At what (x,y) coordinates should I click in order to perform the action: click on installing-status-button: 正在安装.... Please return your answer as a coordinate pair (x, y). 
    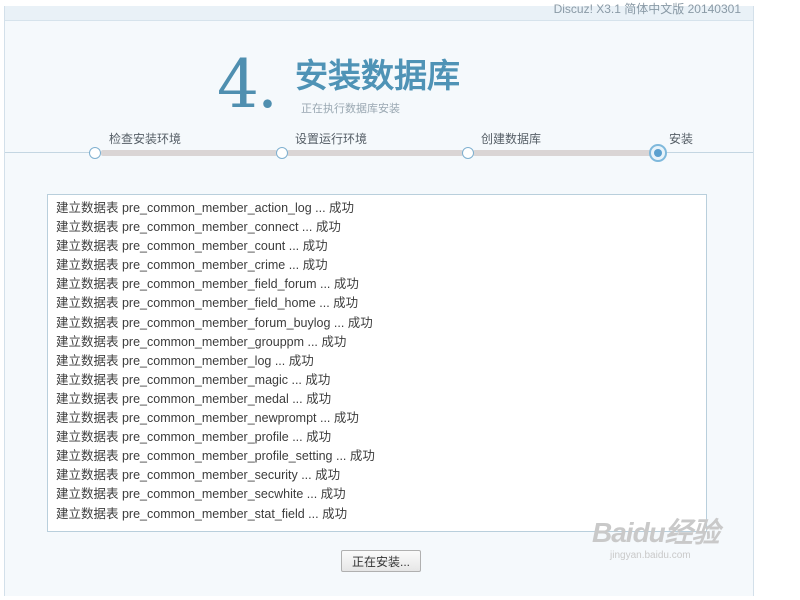
    Looking at the image, I should click on (381, 561).